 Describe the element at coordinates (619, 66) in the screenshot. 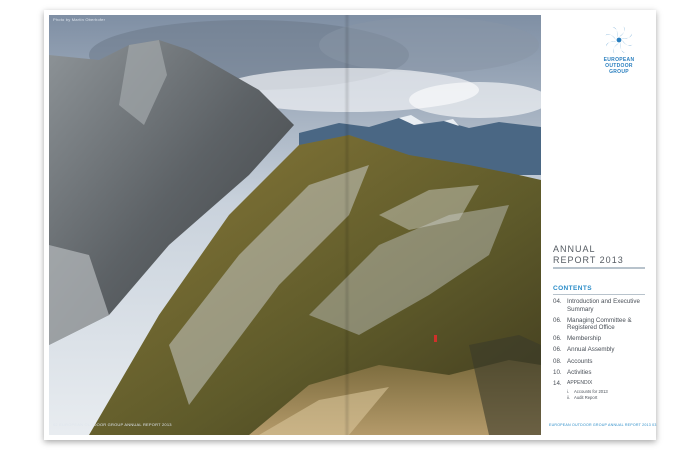

I see `logo-wordmark: EUROPEAN OUTDOOR GROUP` at that location.